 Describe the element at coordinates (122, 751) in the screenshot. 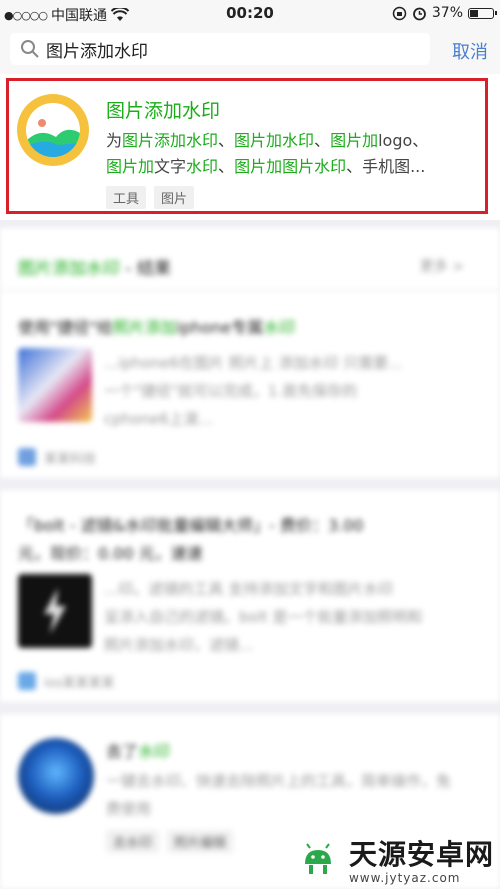

I see `app-title-text: 去了` at that location.